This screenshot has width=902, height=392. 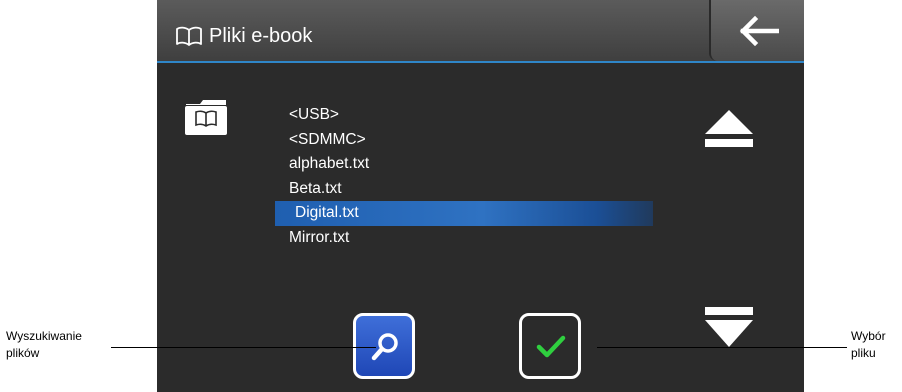 I want to click on arrow-left-icon, so click(x=759, y=31).